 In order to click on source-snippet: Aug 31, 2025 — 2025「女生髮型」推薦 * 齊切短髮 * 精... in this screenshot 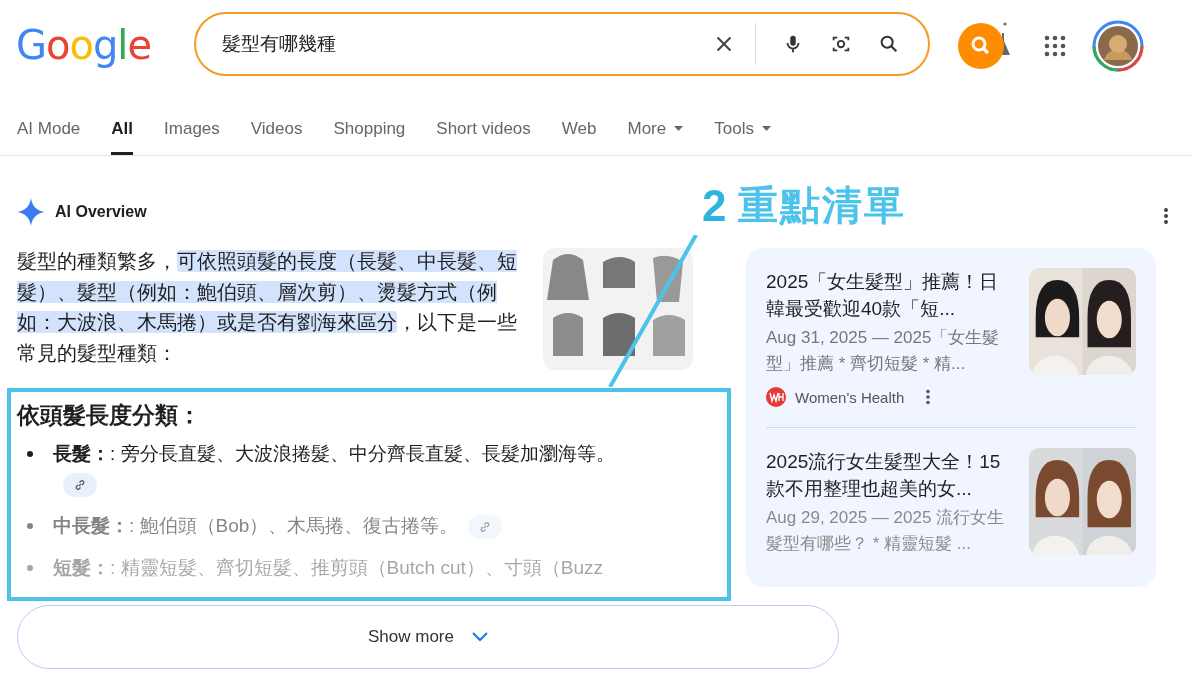, I will do `click(883, 351)`.